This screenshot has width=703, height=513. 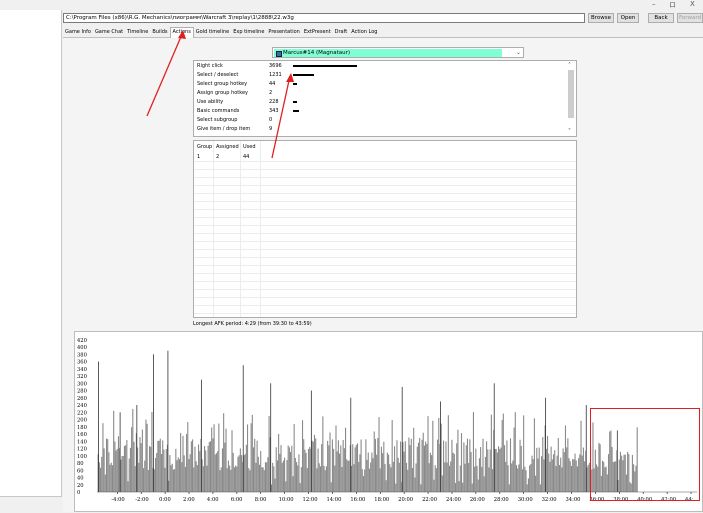 I want to click on tab-actions: Actions, so click(x=181, y=32).